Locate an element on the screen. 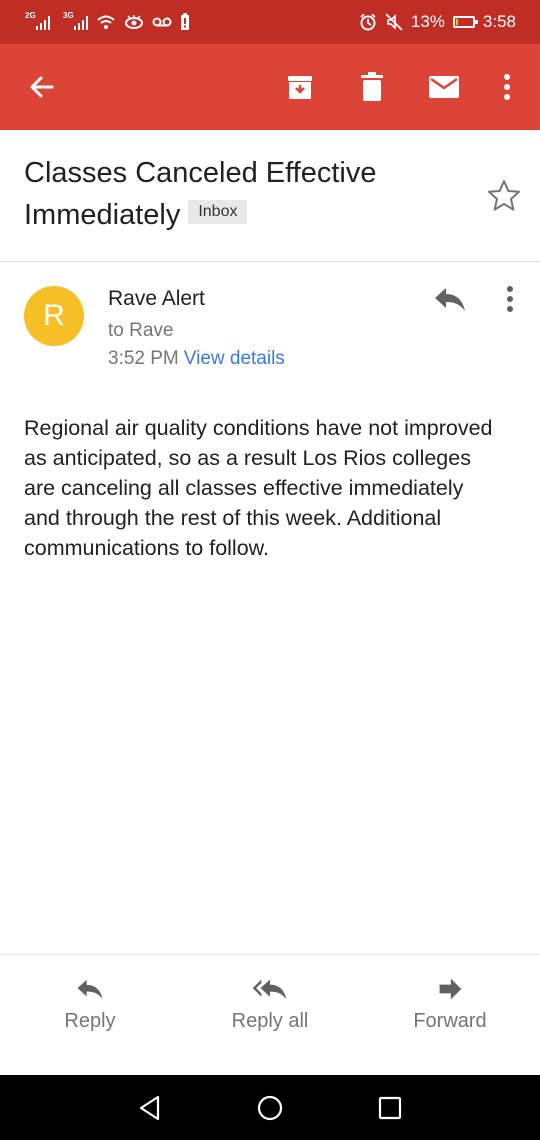 The width and height of the screenshot is (540, 1140). email-time-row: 3:52 PM View details is located at coordinates (196, 359).